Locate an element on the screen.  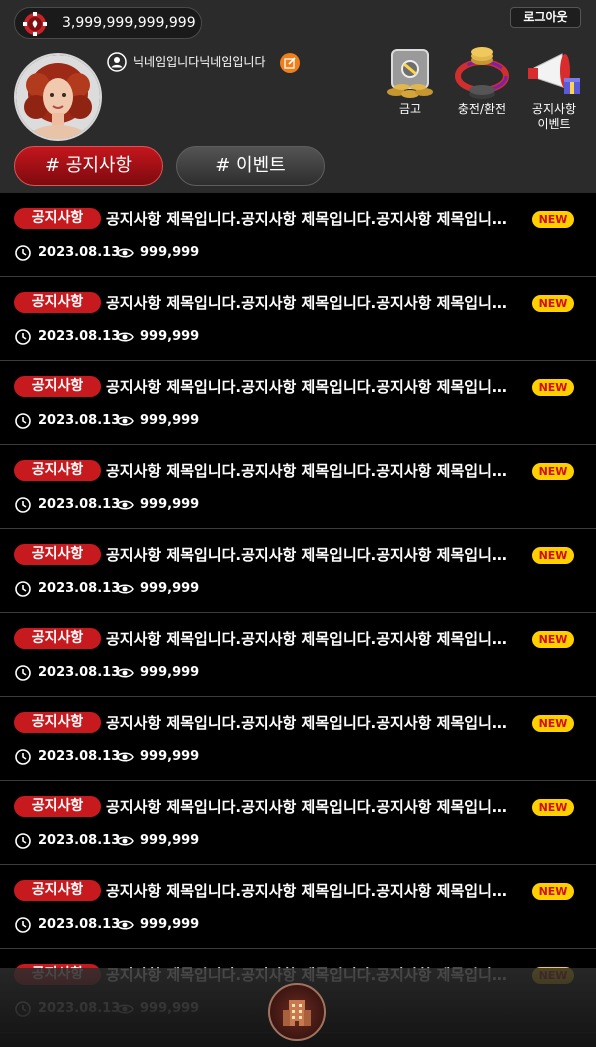
logout-button: 로그아웃 is located at coordinates (545, 17).